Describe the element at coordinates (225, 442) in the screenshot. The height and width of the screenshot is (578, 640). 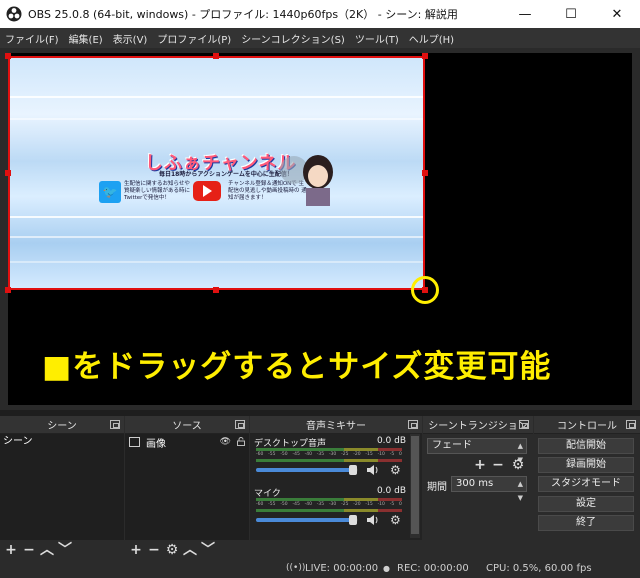
I see `eye-icon: 👁` at that location.